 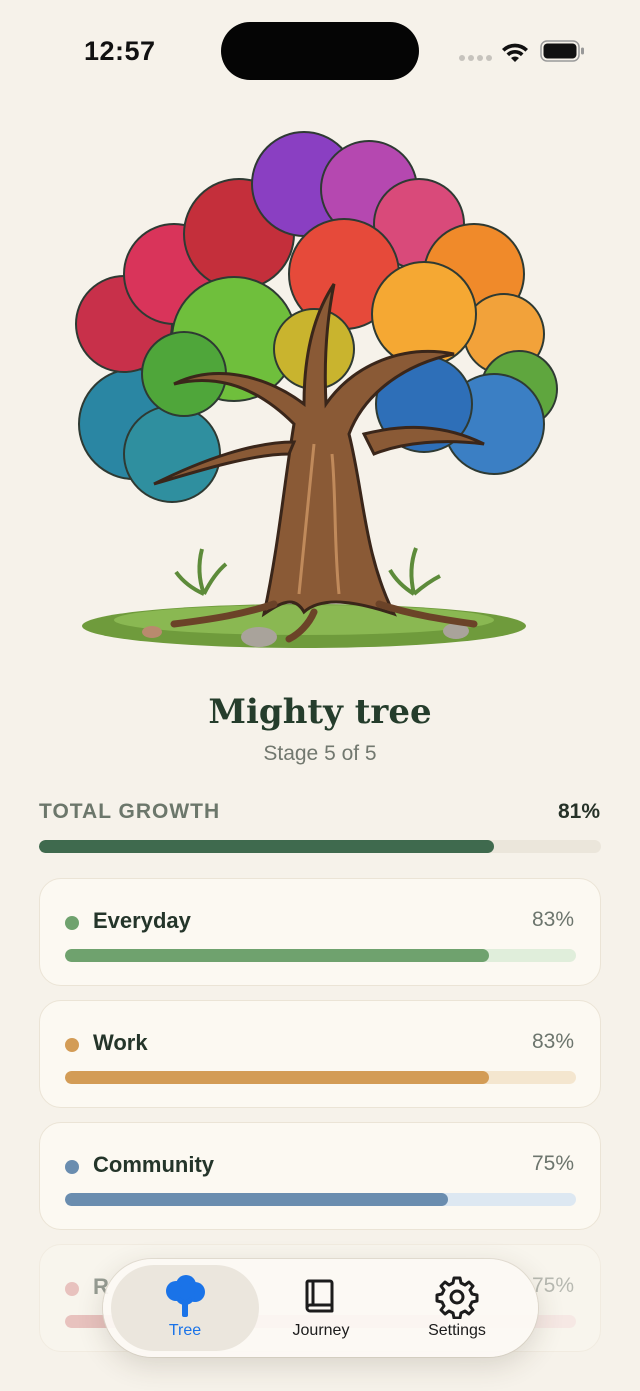 I want to click on tab-label: Settings, so click(x=457, y=1330).